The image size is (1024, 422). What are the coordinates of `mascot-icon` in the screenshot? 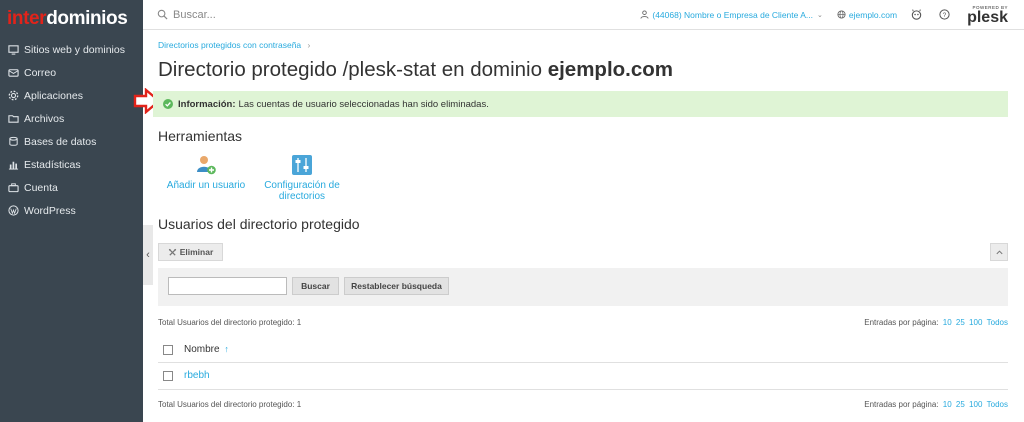 It's located at (916, 14).